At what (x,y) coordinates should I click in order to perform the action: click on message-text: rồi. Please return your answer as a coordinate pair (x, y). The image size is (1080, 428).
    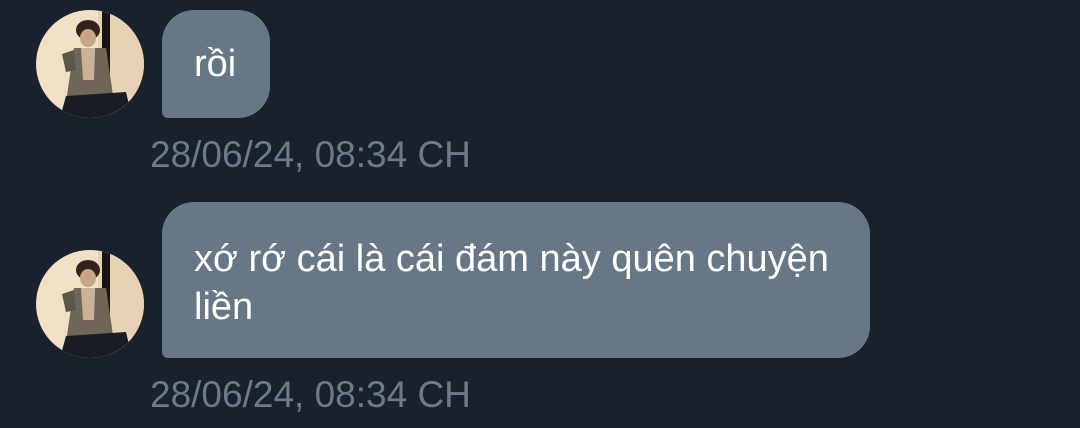
    Looking at the image, I should click on (215, 64).